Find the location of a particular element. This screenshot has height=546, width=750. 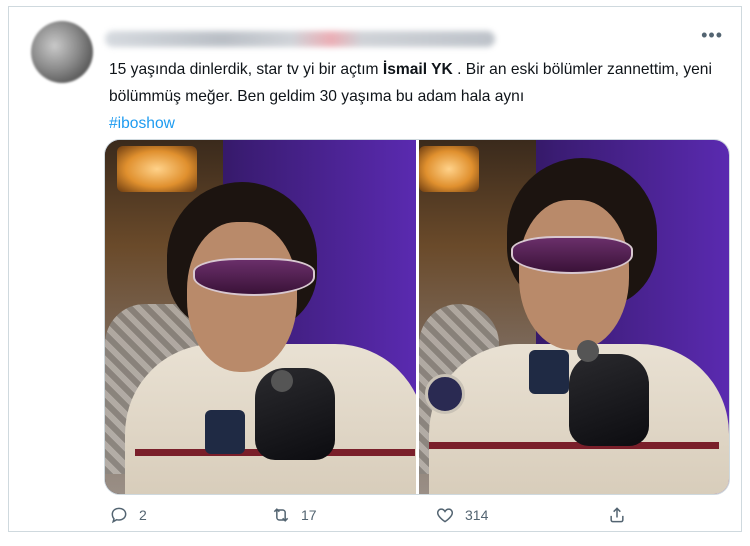

like-count: 314 is located at coordinates (477, 515).